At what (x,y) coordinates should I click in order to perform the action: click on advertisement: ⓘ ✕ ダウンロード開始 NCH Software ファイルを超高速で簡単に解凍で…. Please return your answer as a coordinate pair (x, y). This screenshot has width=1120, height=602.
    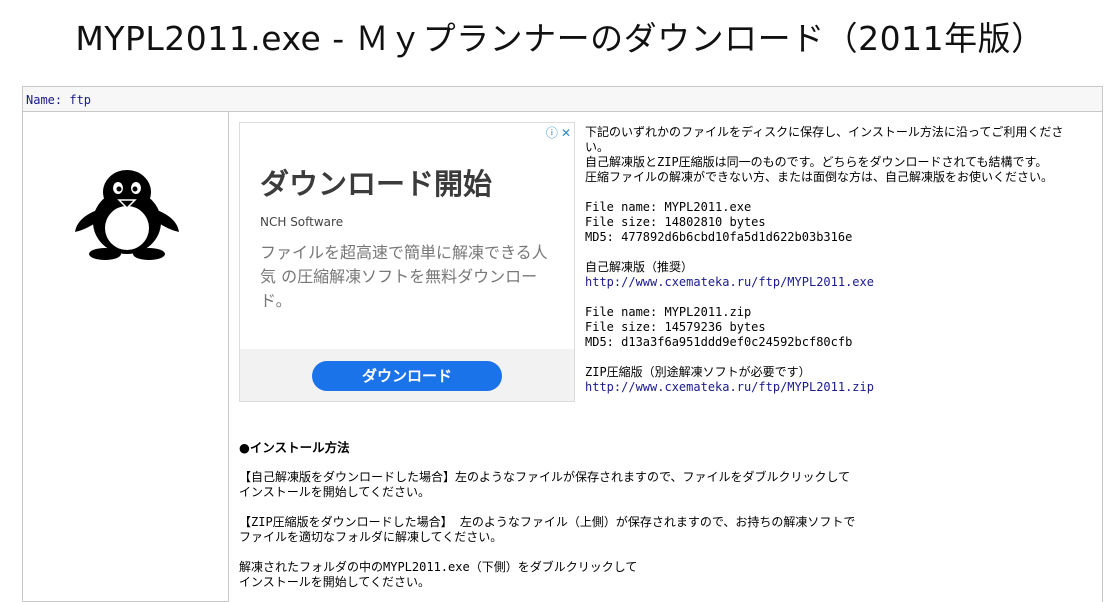
    Looking at the image, I should click on (407, 262).